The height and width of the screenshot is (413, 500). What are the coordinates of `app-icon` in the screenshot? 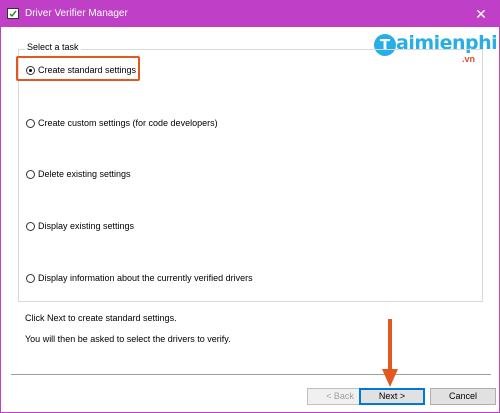 It's located at (13, 13).